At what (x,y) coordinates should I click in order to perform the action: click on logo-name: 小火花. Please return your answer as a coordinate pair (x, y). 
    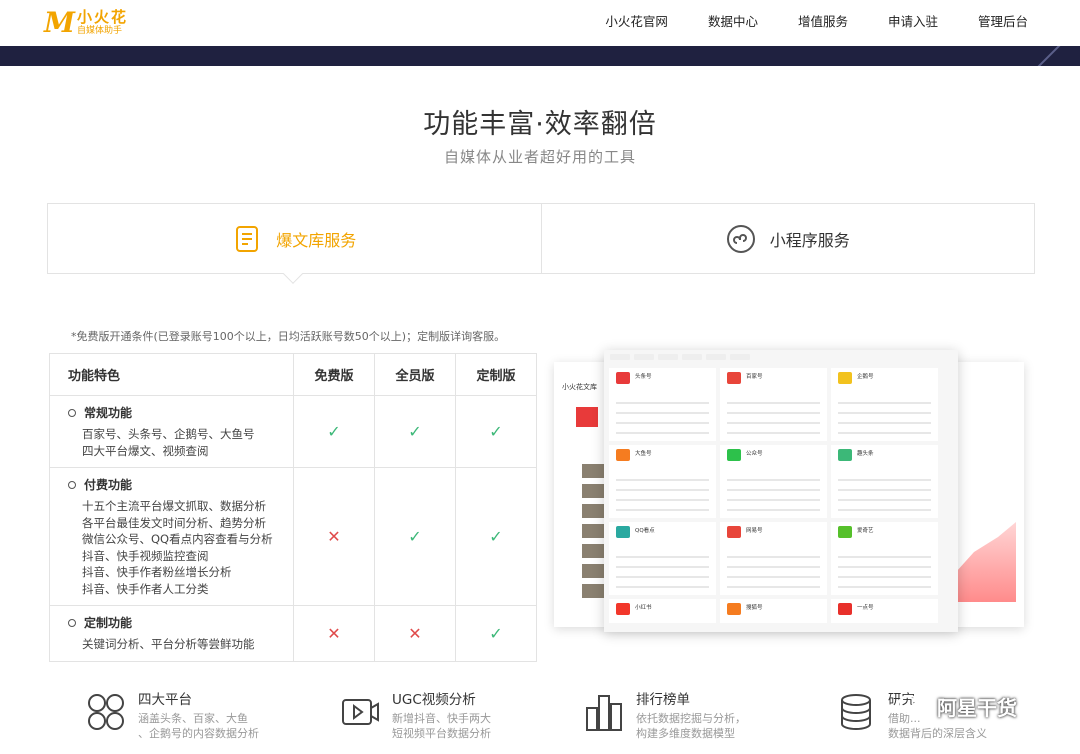
    Looking at the image, I should click on (103, 16).